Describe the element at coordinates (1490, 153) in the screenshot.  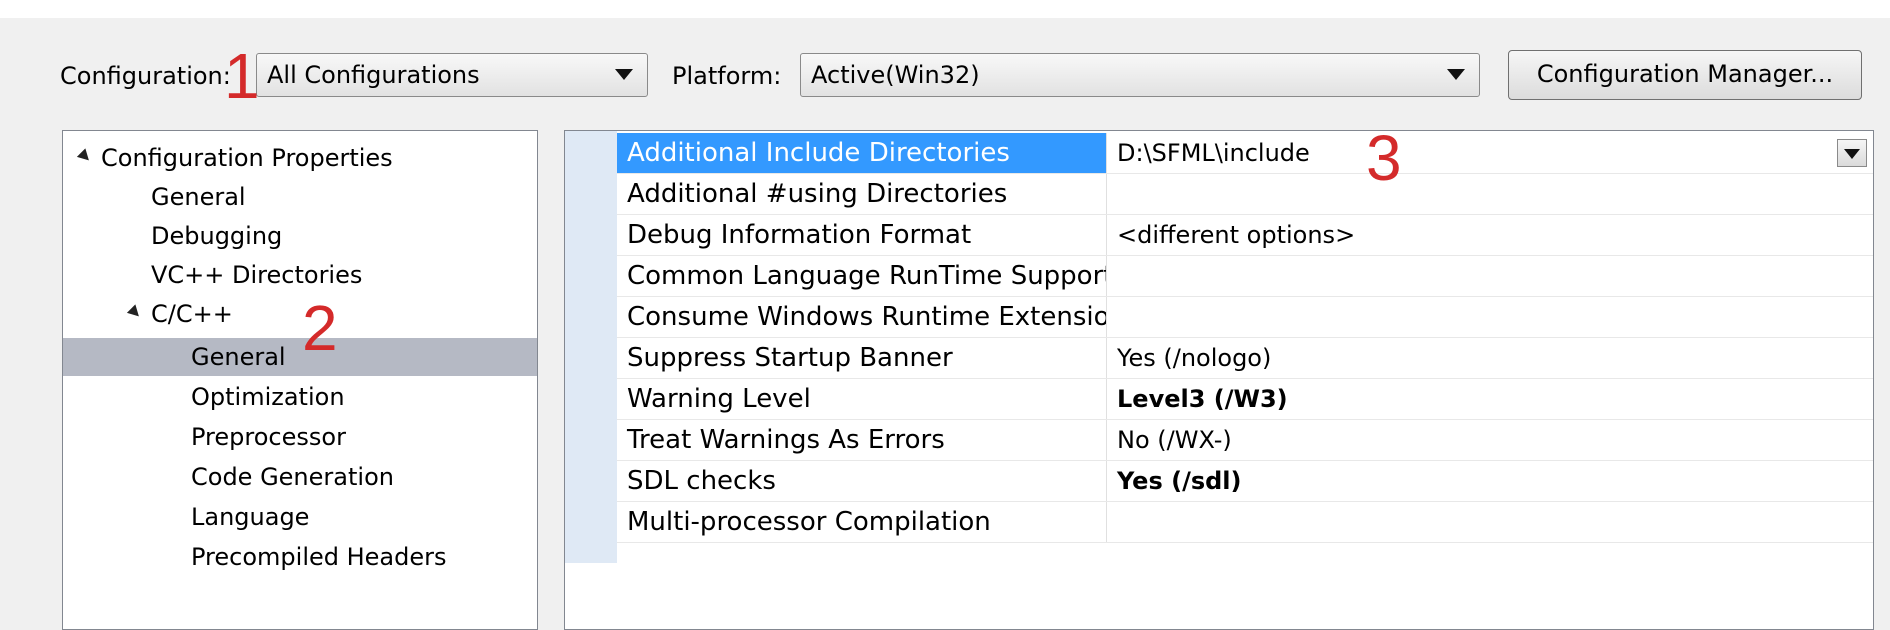
I see `property-value: D:\SFML\include` at that location.